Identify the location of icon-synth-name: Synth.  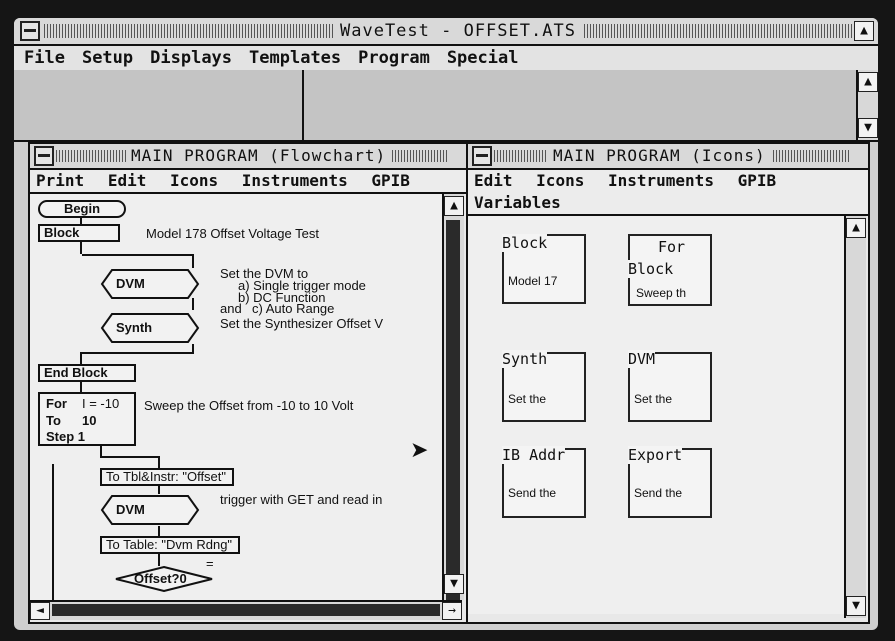
(525, 359).